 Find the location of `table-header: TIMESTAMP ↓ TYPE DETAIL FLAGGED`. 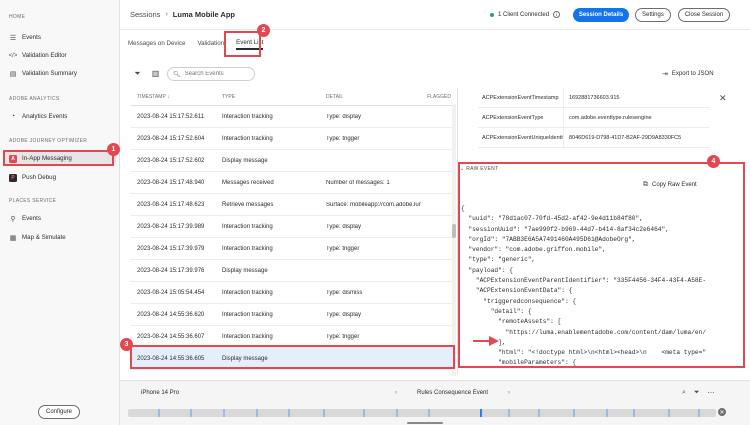

table-header: TIMESTAMP ↓ TYPE DETAIL FLAGGED is located at coordinates (292, 97).